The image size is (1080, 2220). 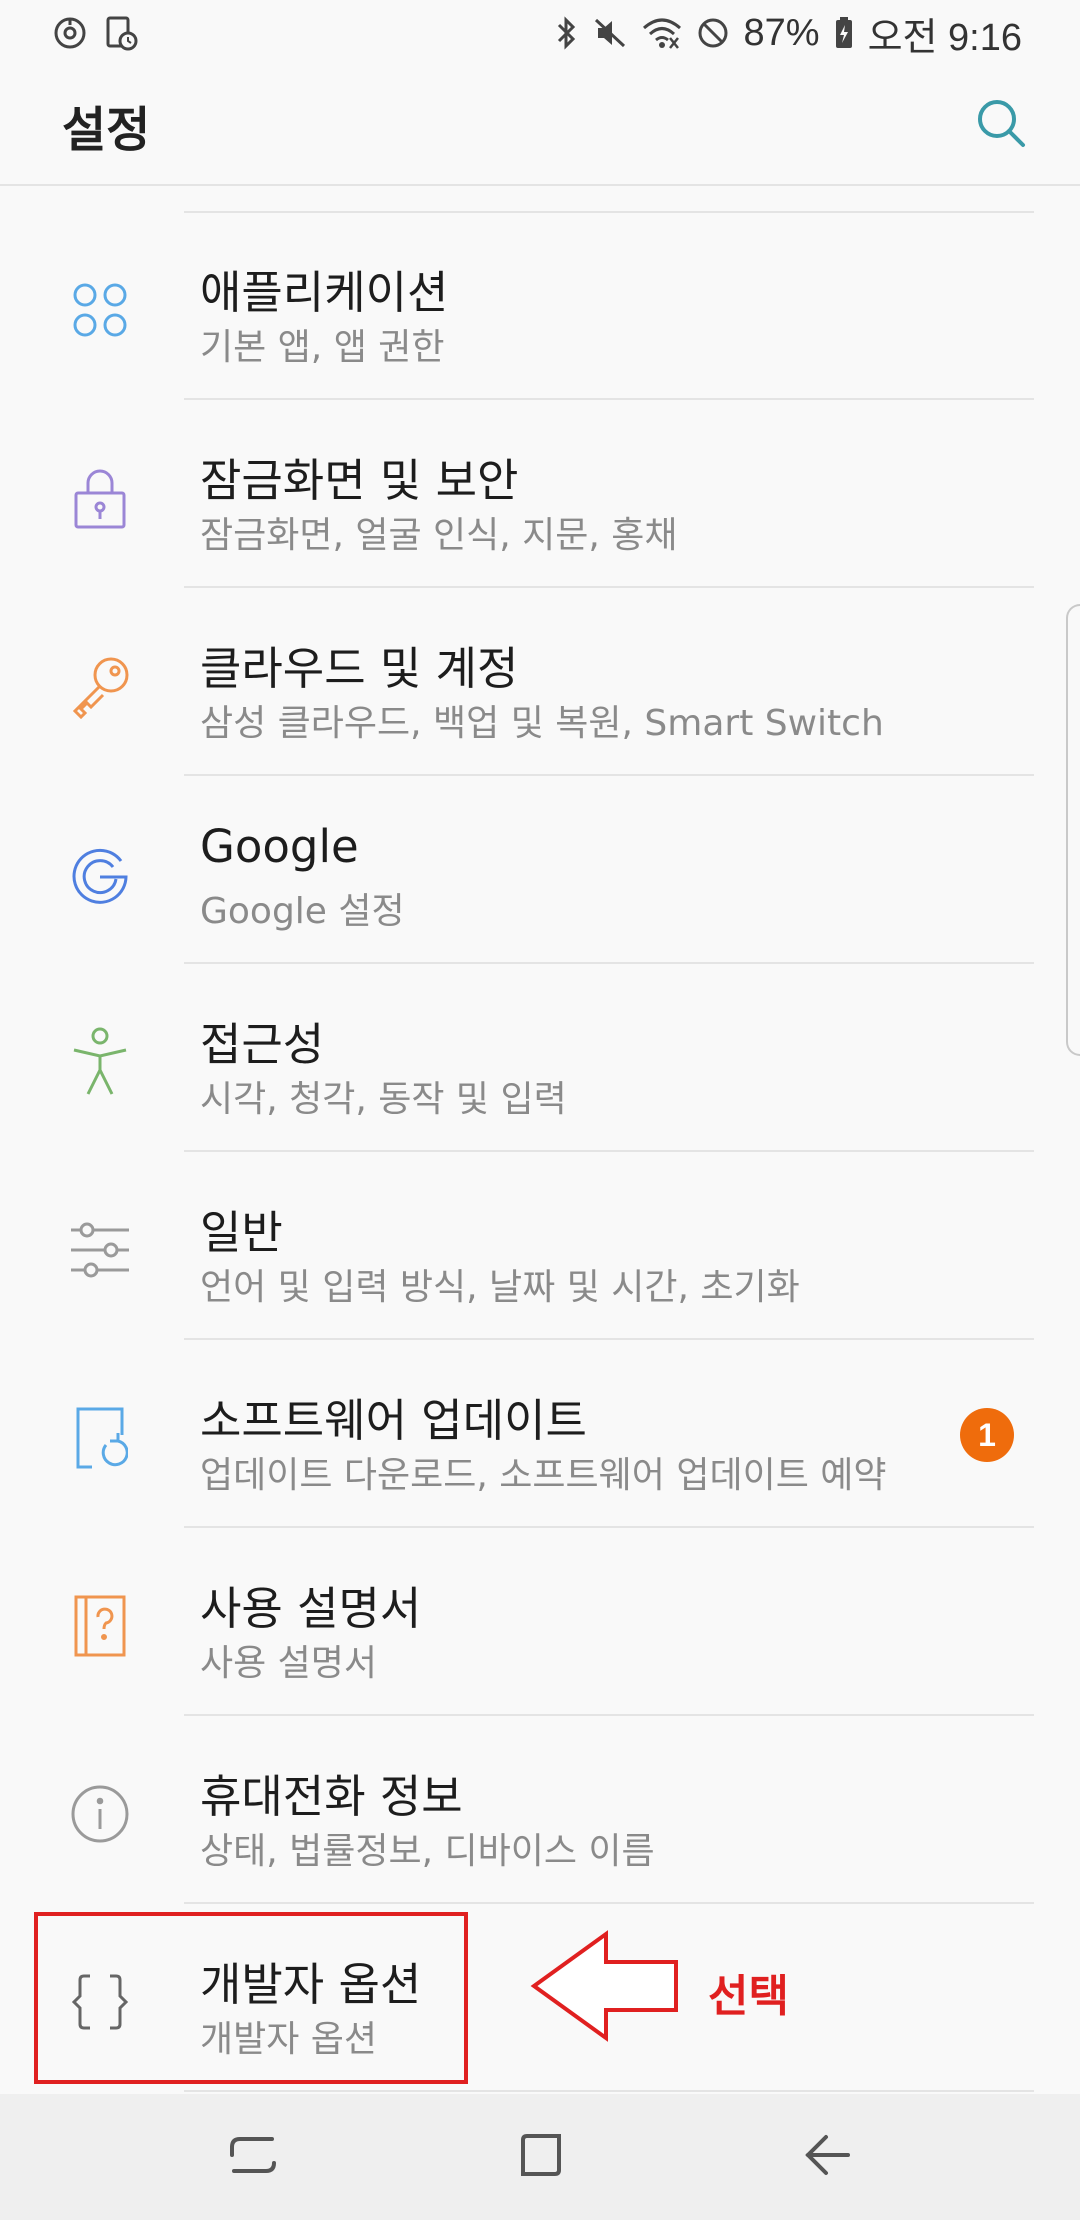 I want to click on search-icon, so click(x=1001, y=125).